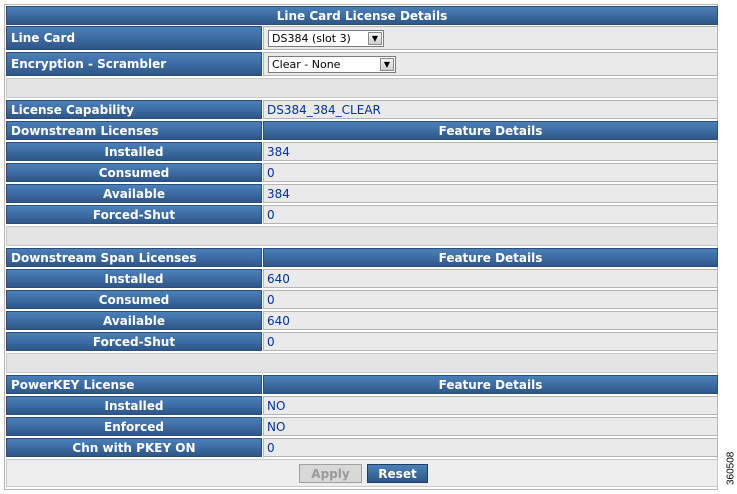 This screenshot has height=494, width=737. Describe the element at coordinates (490, 278) in the screenshot. I see `span-installed-value: 640` at that location.